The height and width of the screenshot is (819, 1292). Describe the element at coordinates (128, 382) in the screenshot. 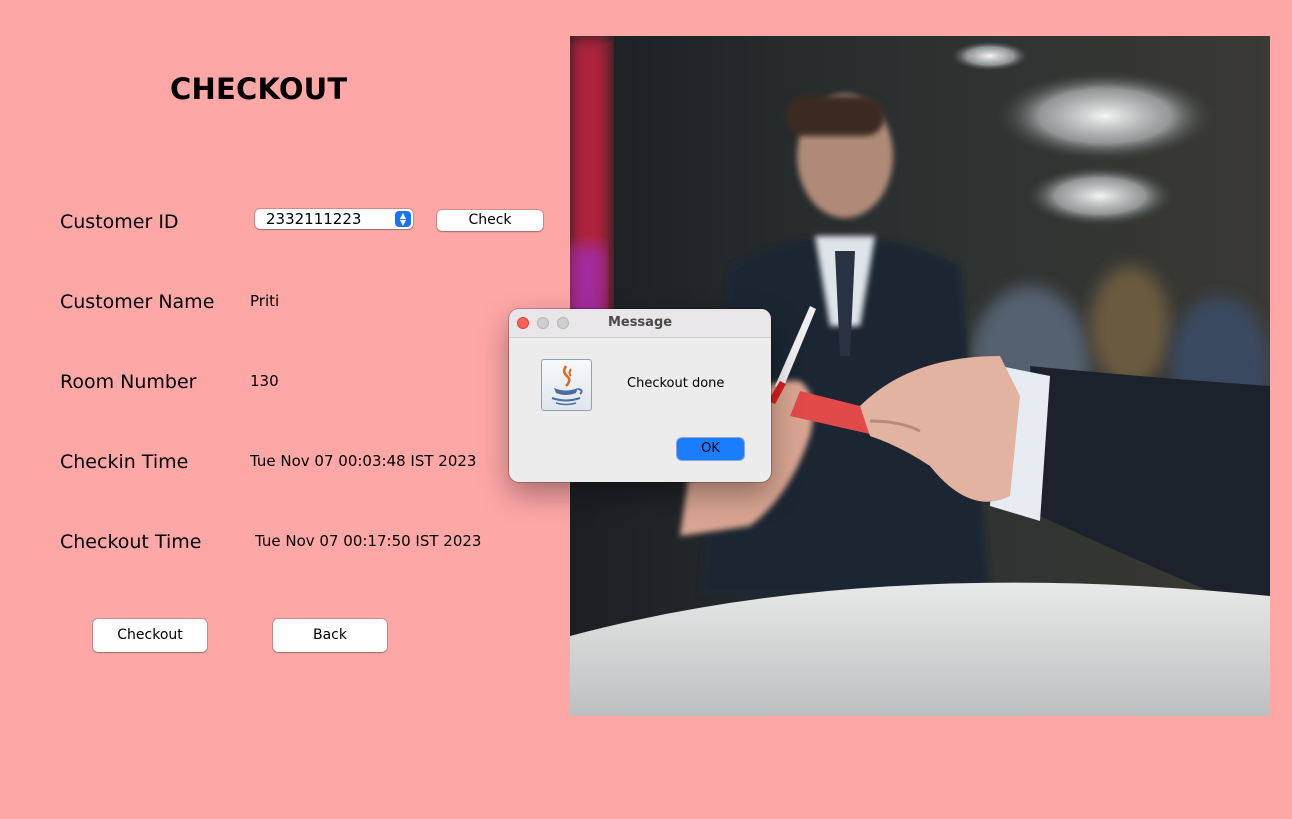

I see `room-number-label: Room Number` at that location.